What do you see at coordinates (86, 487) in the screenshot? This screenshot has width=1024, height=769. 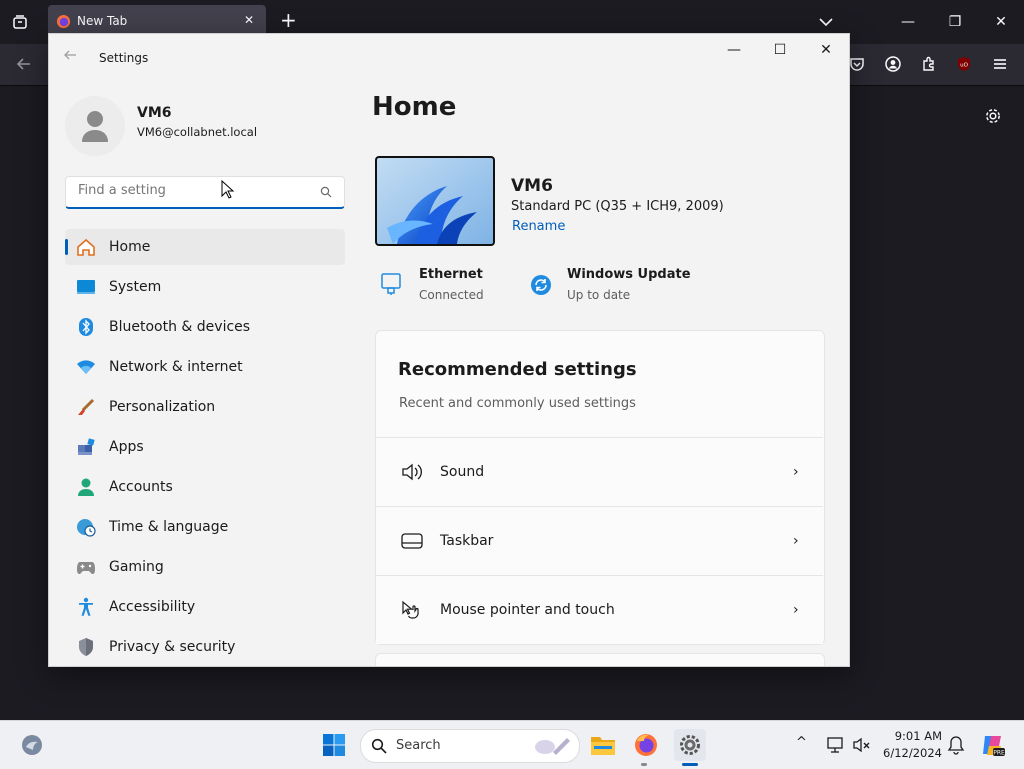 I see `accounts-icon` at bounding box center [86, 487].